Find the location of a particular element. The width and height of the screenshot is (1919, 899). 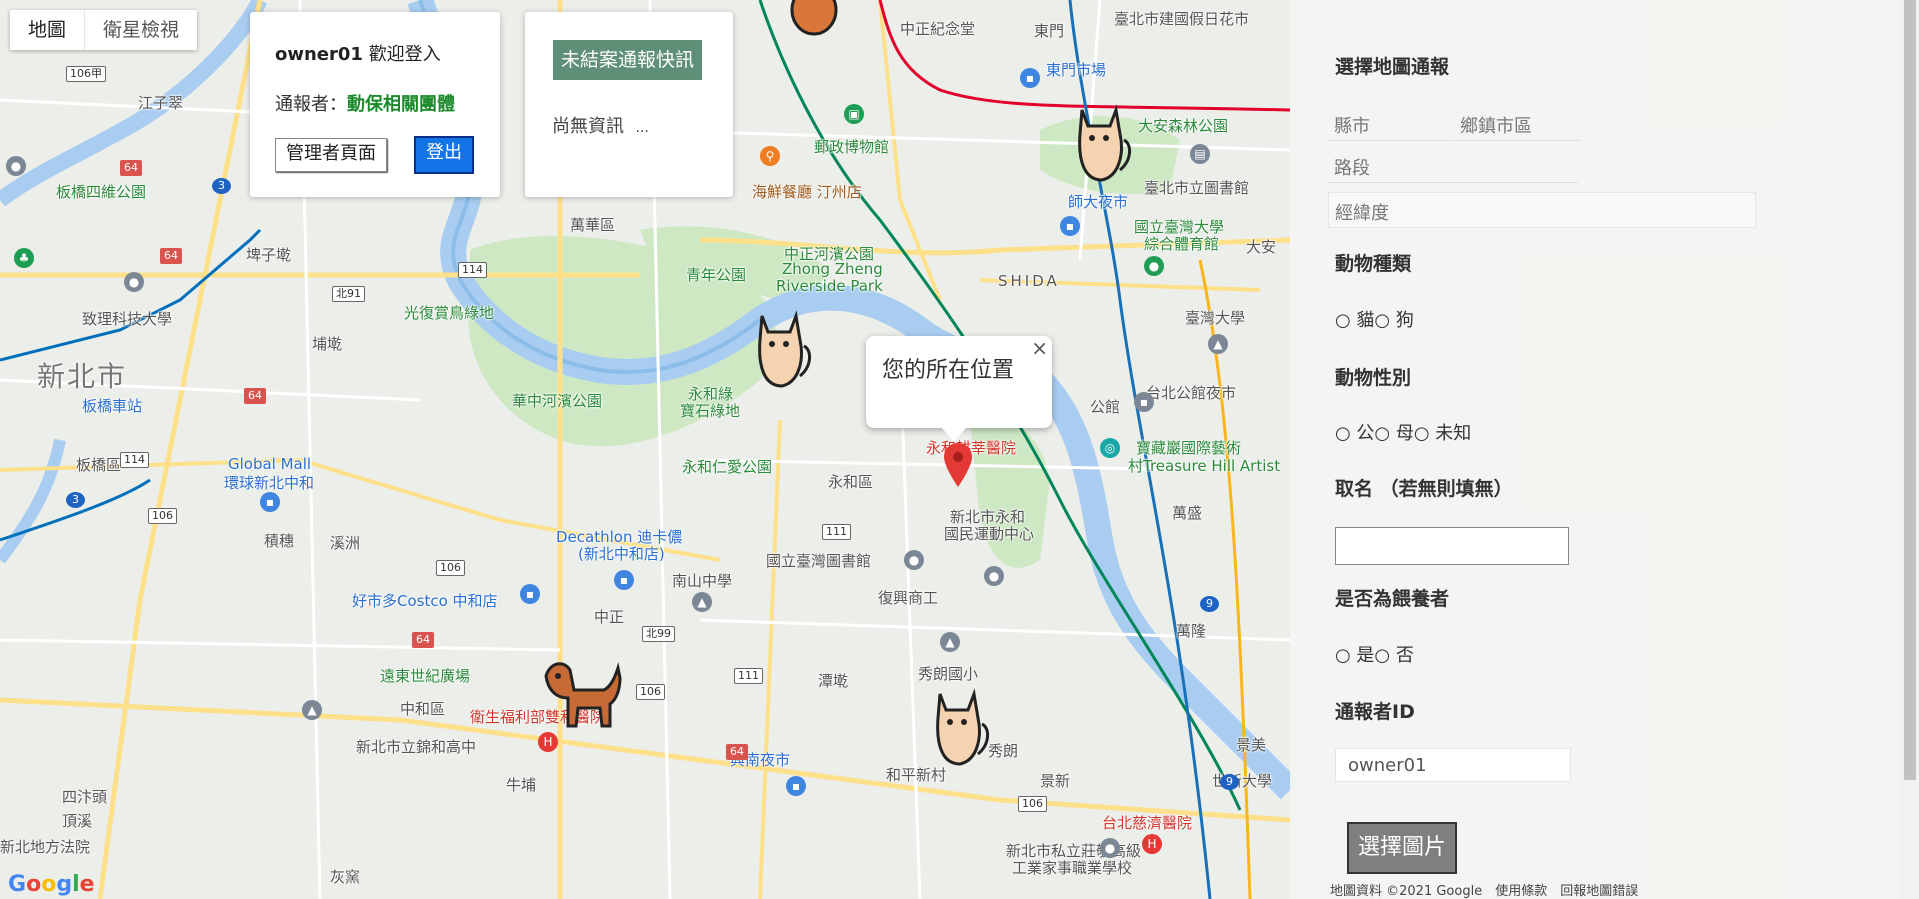

close-icon: × is located at coordinates (1039, 348).